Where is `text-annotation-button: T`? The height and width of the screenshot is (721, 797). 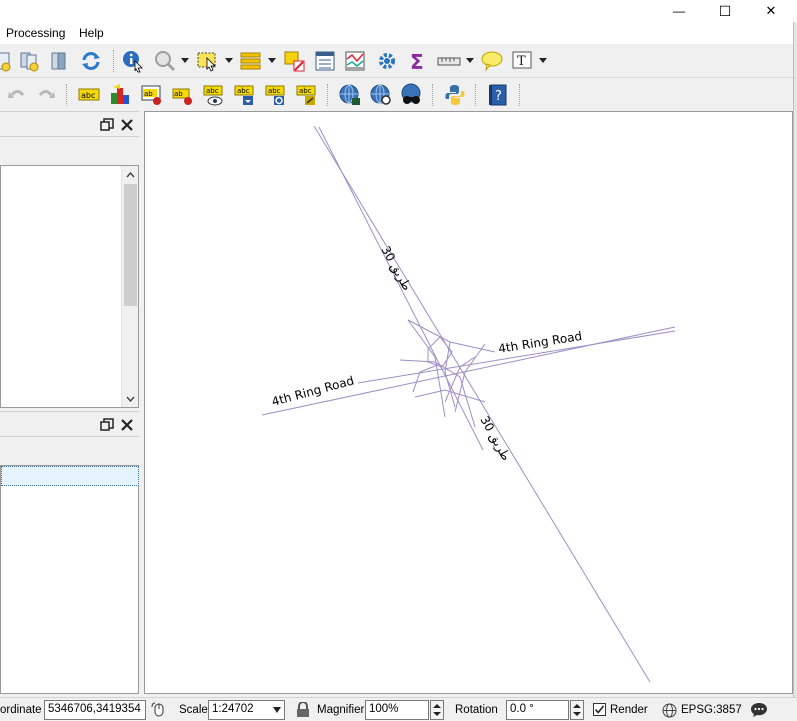
text-annotation-button: T is located at coordinates (522, 61).